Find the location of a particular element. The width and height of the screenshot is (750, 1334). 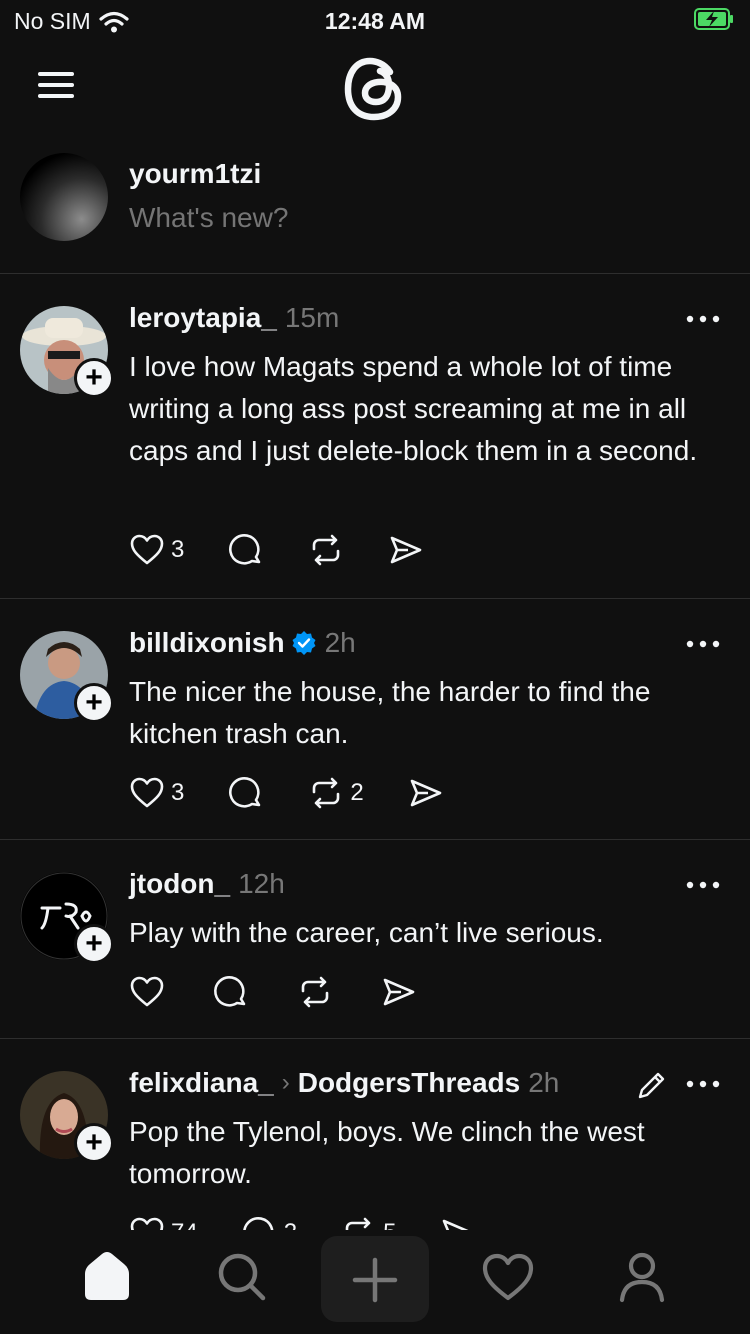

menu-icon is located at coordinates (56, 85).